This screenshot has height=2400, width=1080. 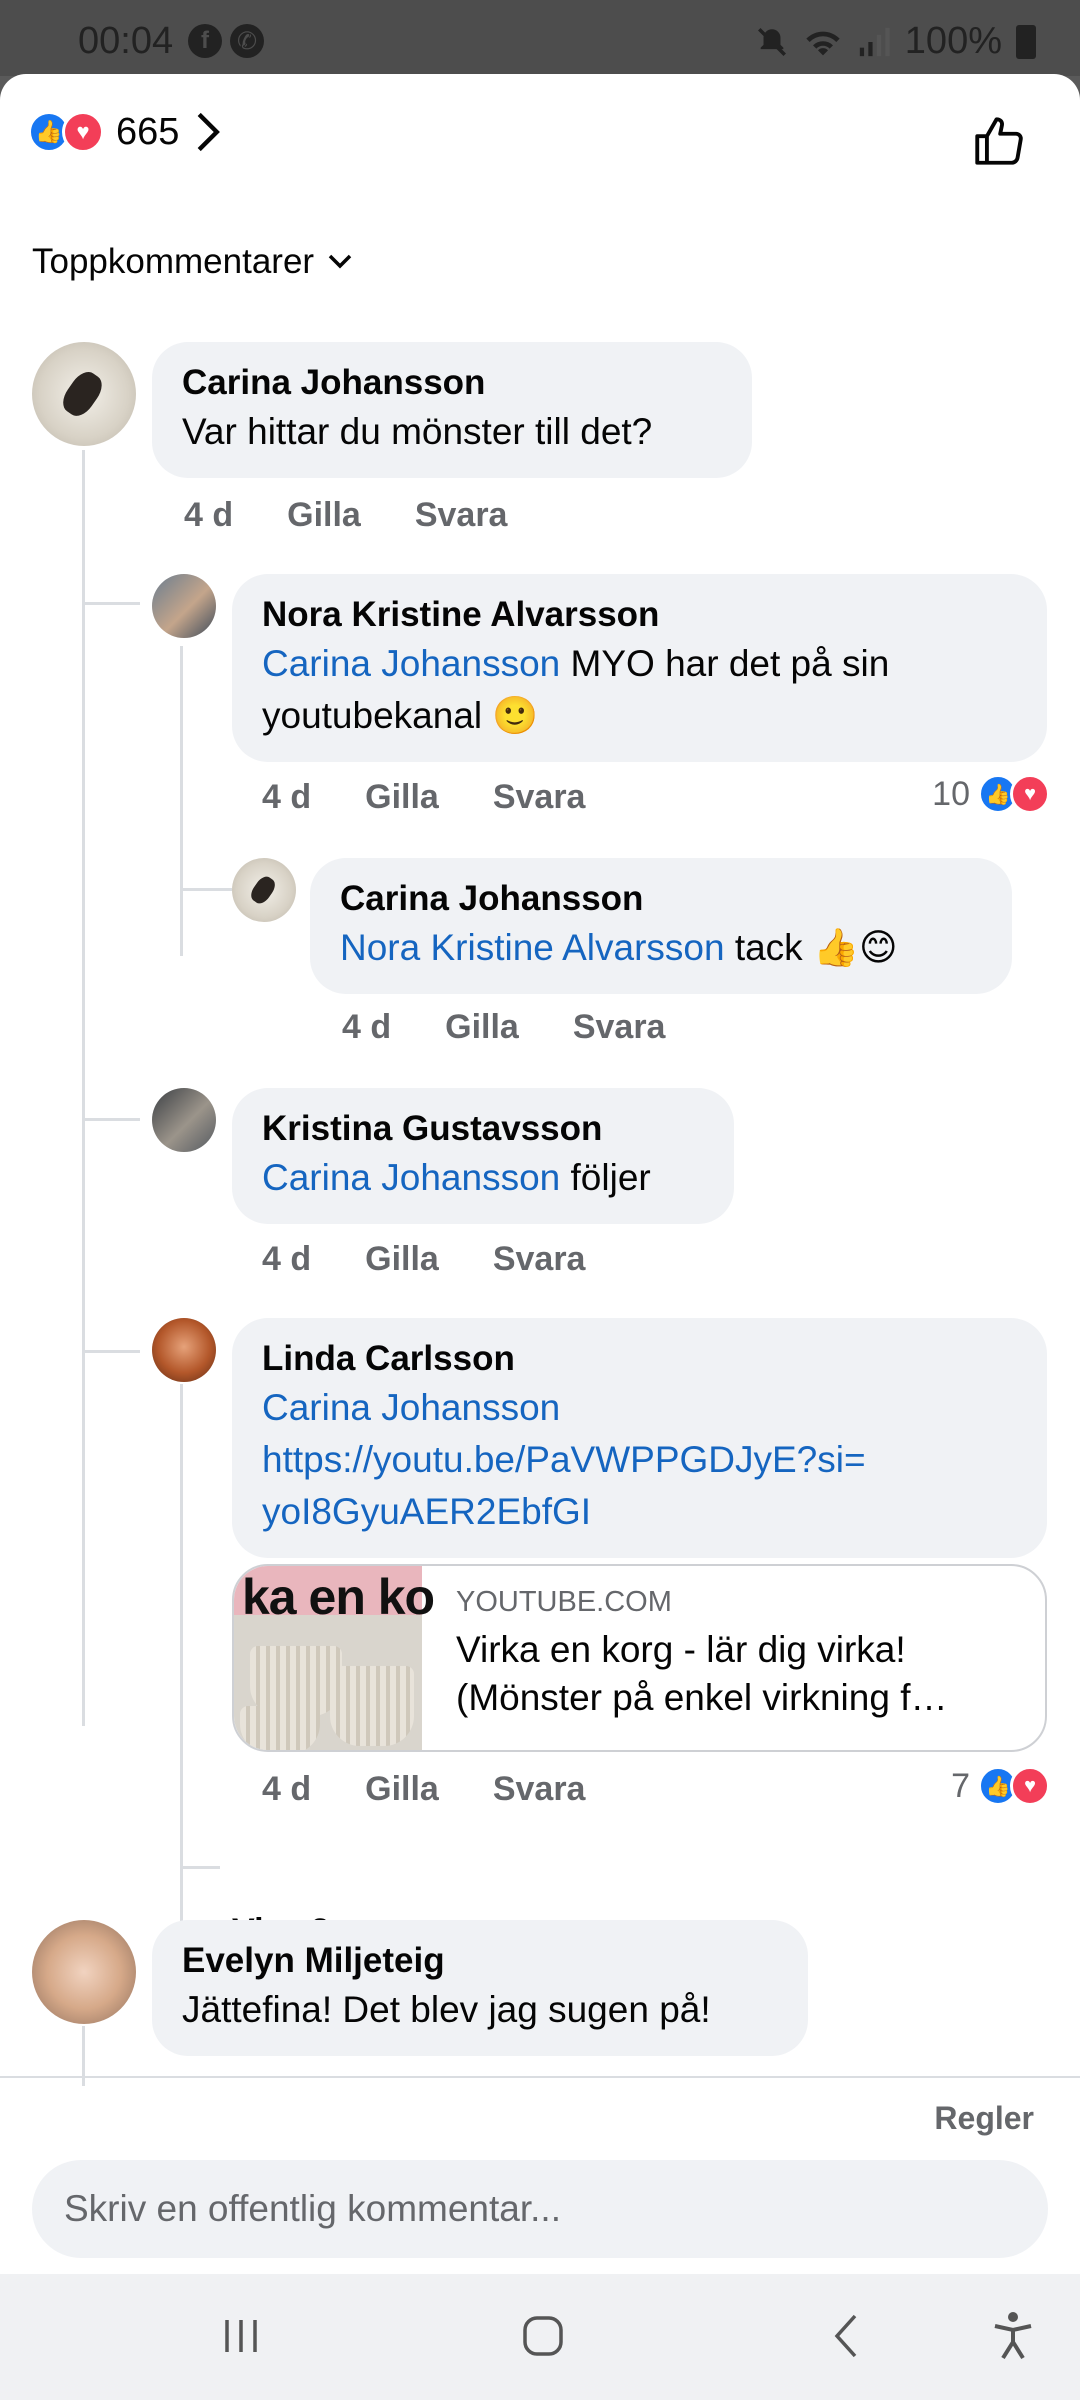 What do you see at coordinates (605, 1177) in the screenshot?
I see `comment-text-body: följer` at bounding box center [605, 1177].